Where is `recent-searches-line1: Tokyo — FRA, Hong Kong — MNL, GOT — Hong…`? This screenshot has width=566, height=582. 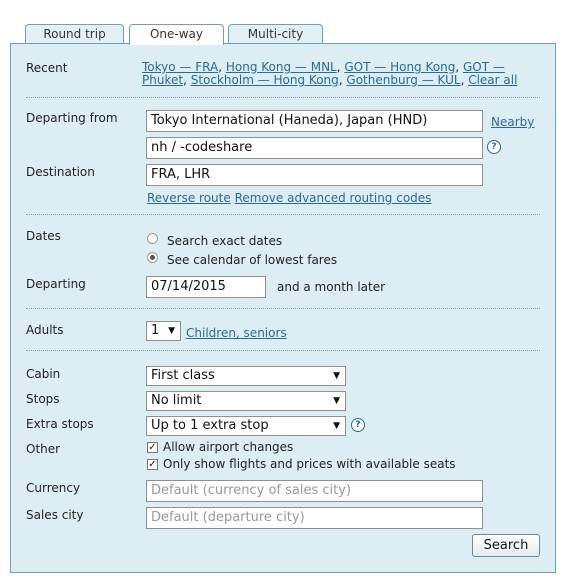 recent-searches-line1: Tokyo — FRA, Hong Kong — MNL, GOT — Hong… is located at coordinates (323, 67).